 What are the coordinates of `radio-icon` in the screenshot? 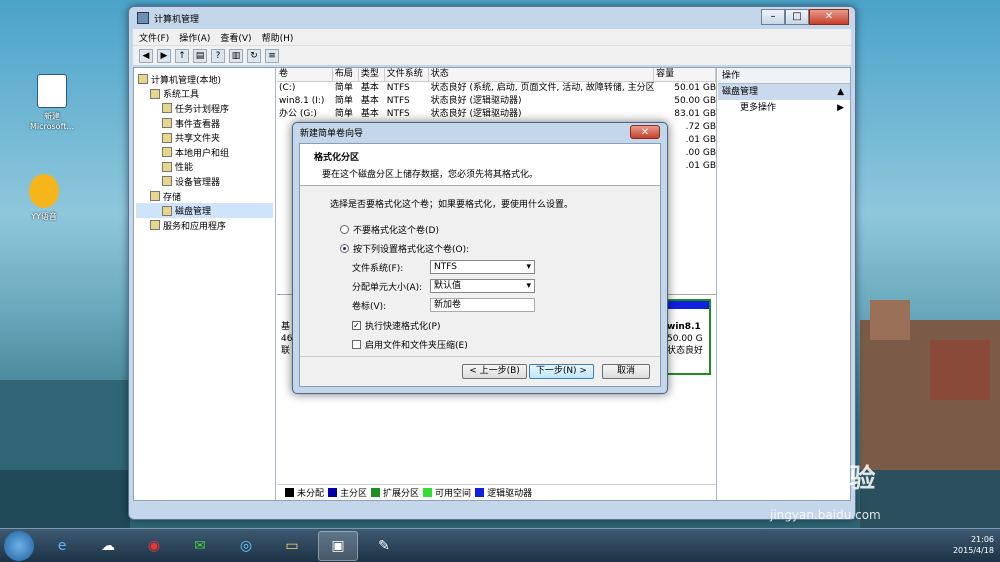 It's located at (344, 229).